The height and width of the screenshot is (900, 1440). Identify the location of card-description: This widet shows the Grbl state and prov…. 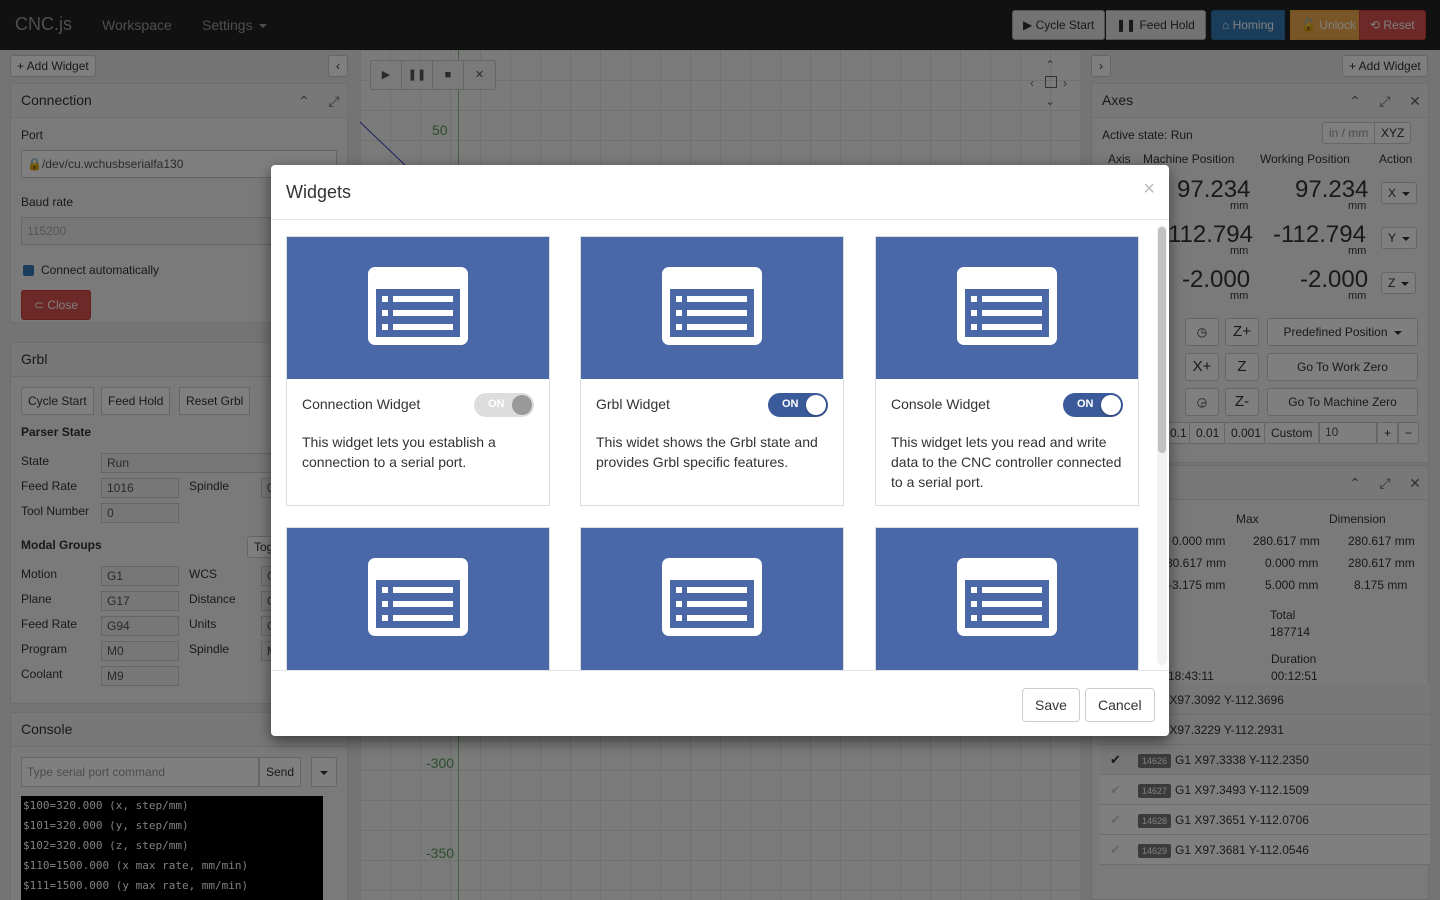
(707, 452).